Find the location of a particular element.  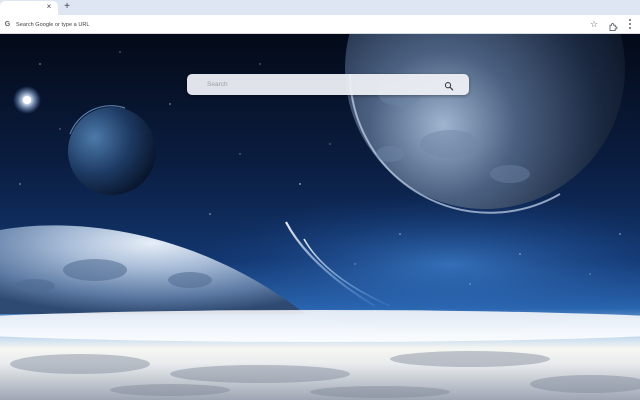

kebab-menu-icon is located at coordinates (630, 24).